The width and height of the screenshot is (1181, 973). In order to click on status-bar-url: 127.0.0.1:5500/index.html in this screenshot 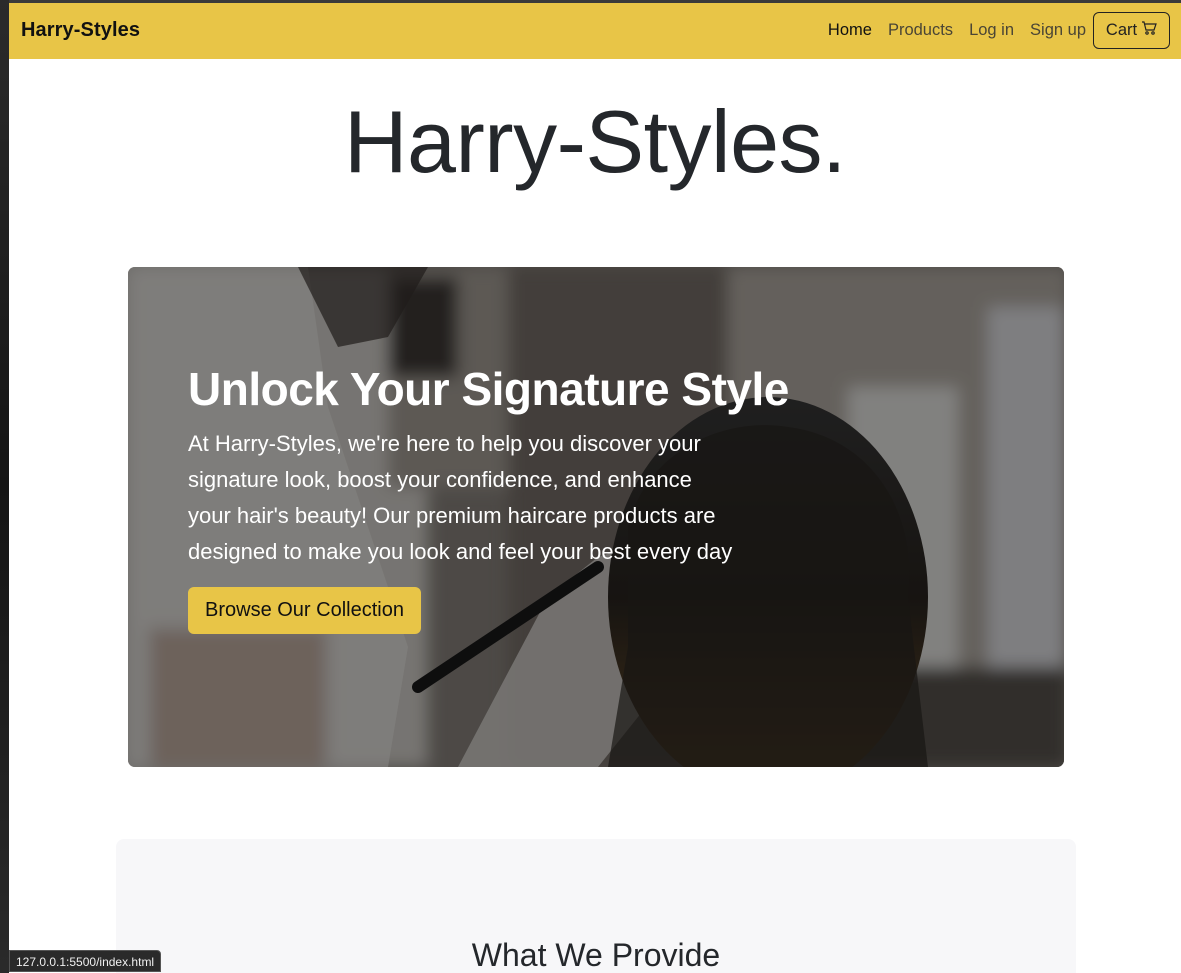, I will do `click(85, 961)`.